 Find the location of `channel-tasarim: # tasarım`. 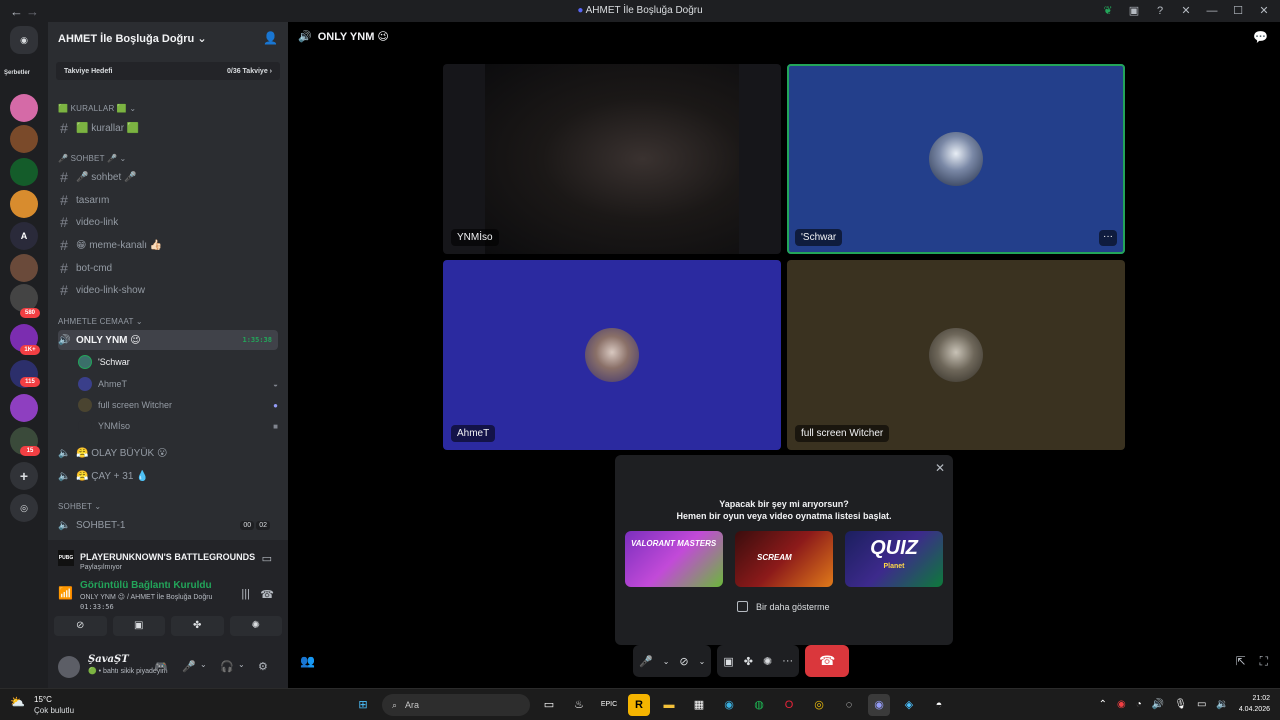

channel-tasarim: # tasarım is located at coordinates (168, 200).